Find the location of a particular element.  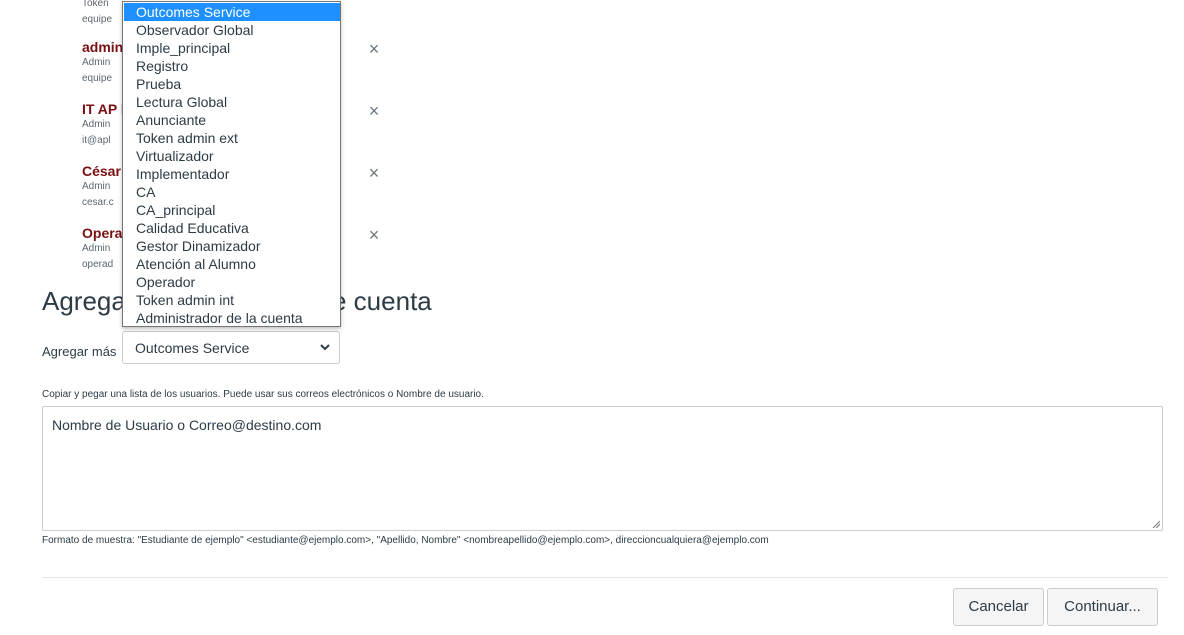

role-option: Imple_principal is located at coordinates (232, 48).